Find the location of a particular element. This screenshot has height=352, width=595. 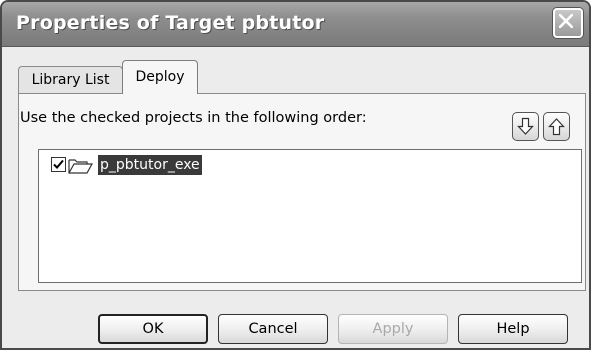

move-down-button is located at coordinates (525, 126).